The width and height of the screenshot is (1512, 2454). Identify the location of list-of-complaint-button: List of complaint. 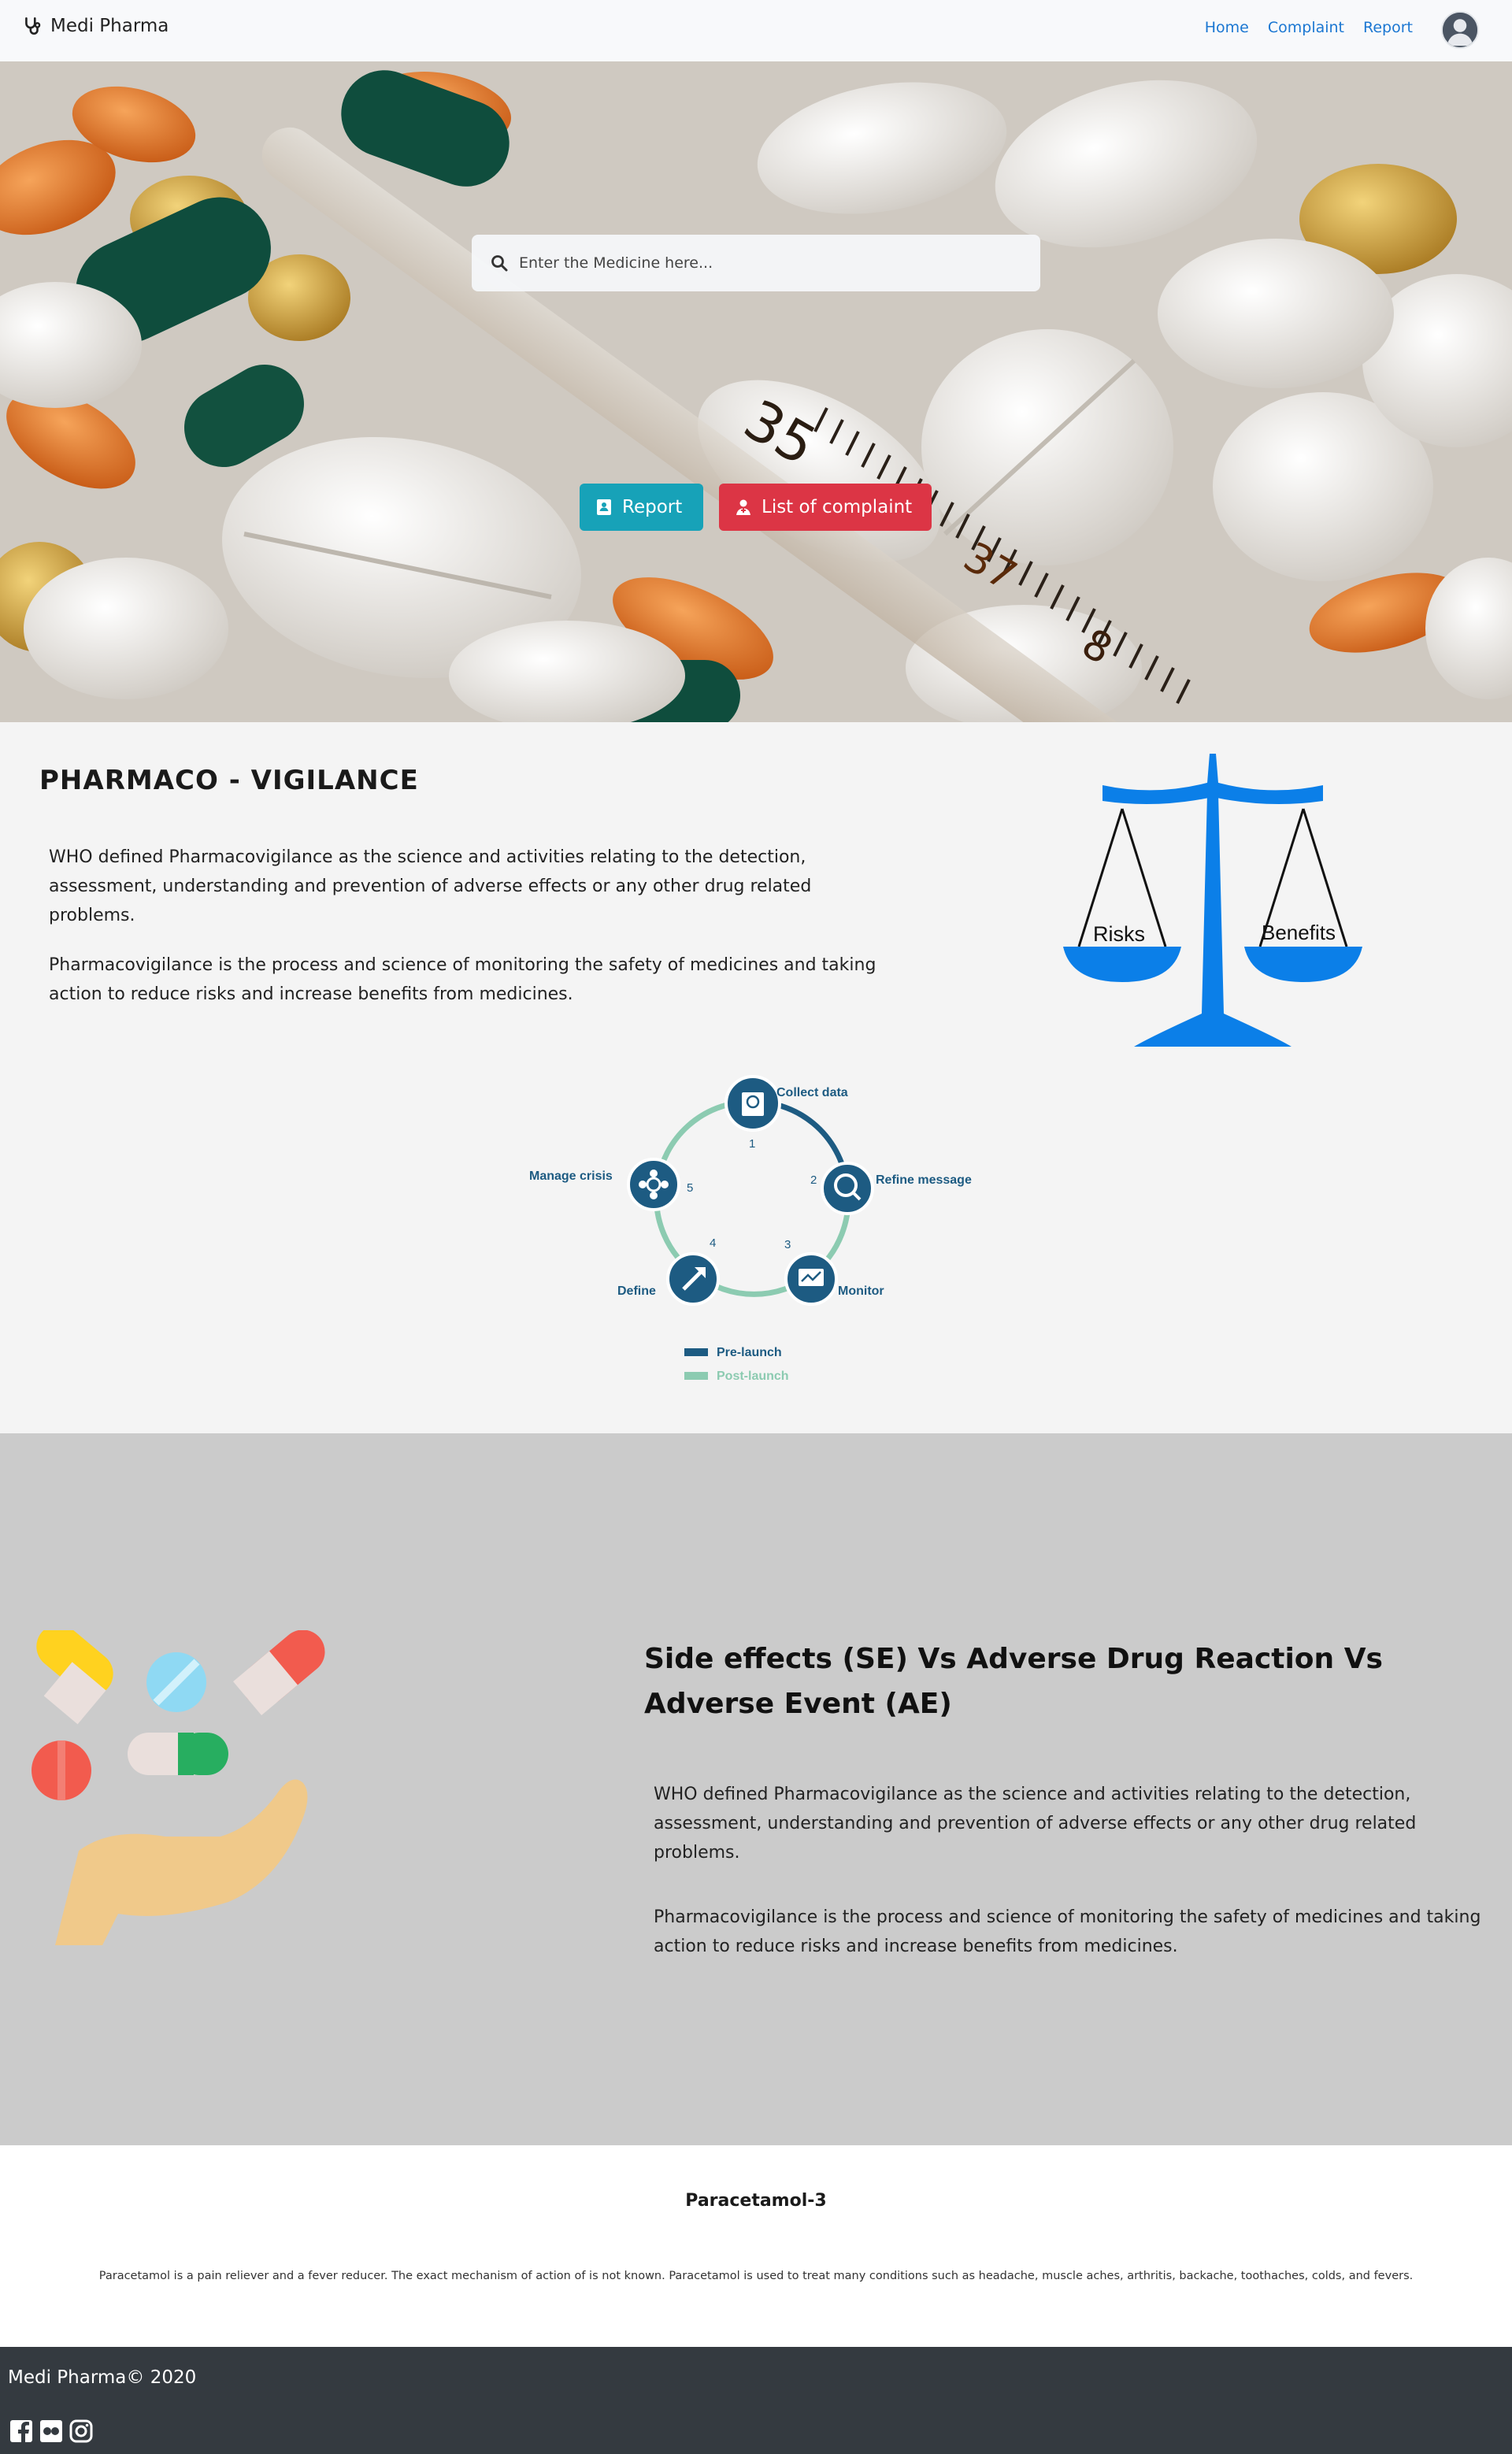
(825, 507).